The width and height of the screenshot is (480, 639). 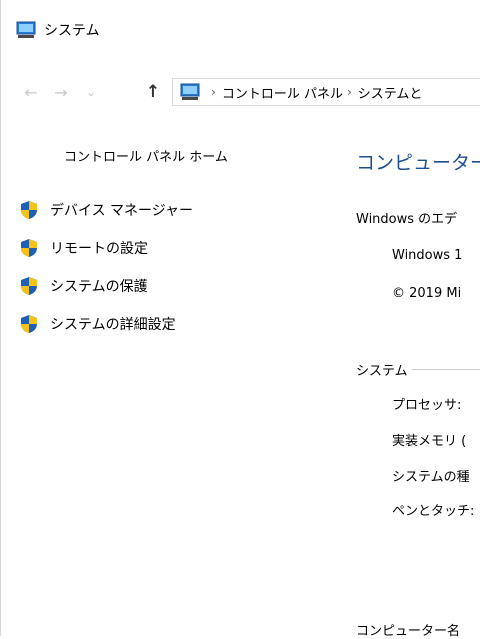 I want to click on back-button: ←, so click(x=31, y=92).